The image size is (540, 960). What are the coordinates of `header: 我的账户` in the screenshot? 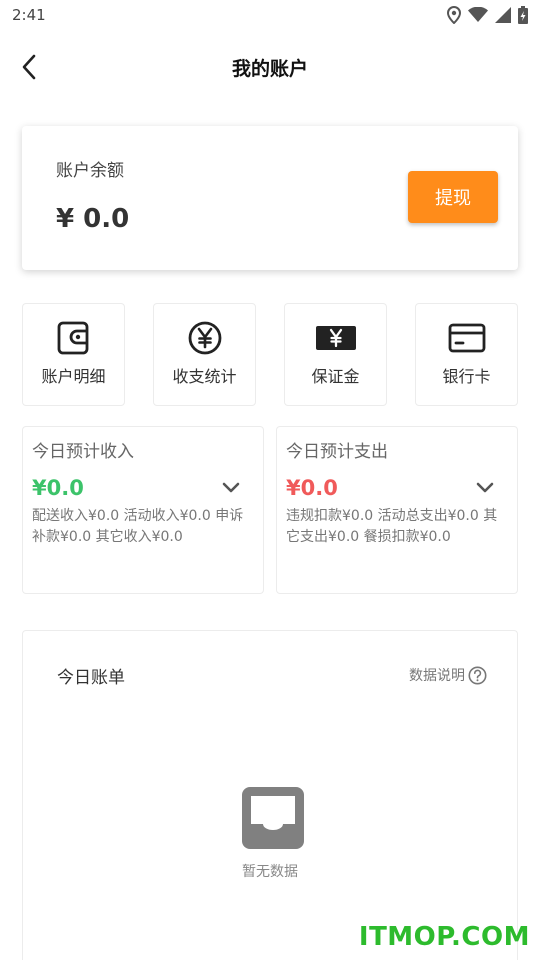 It's located at (270, 67).